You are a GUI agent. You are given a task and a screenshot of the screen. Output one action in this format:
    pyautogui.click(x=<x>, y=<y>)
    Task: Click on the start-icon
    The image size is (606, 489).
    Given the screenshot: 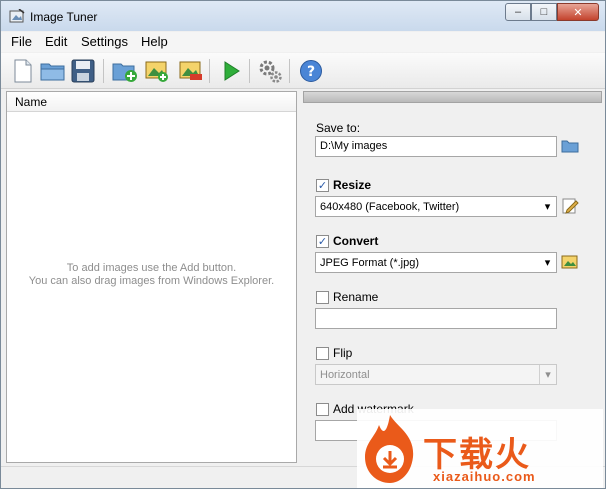 What is the action you would take?
    pyautogui.click(x=232, y=71)
    